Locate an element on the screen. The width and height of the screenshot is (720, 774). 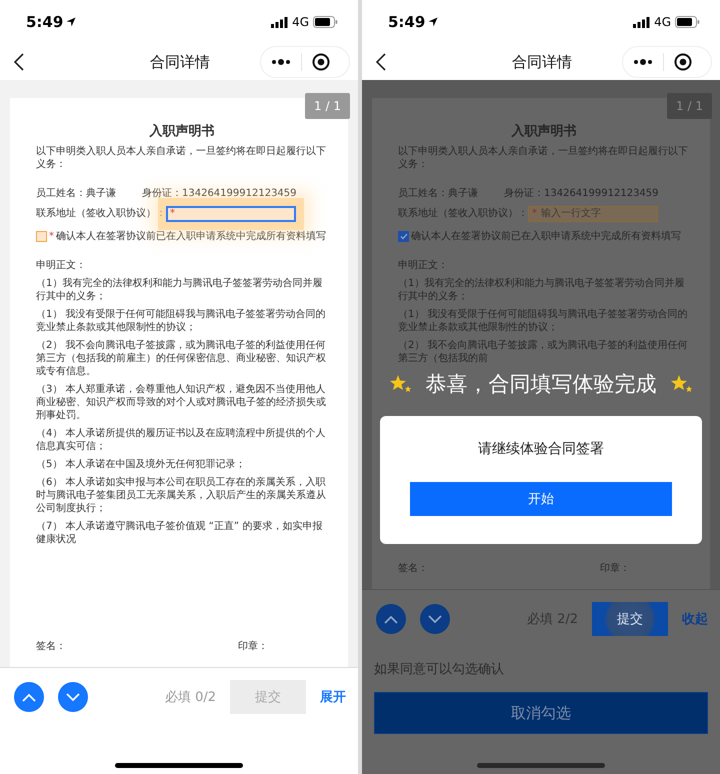
submit-button: 提交 is located at coordinates (630, 619).